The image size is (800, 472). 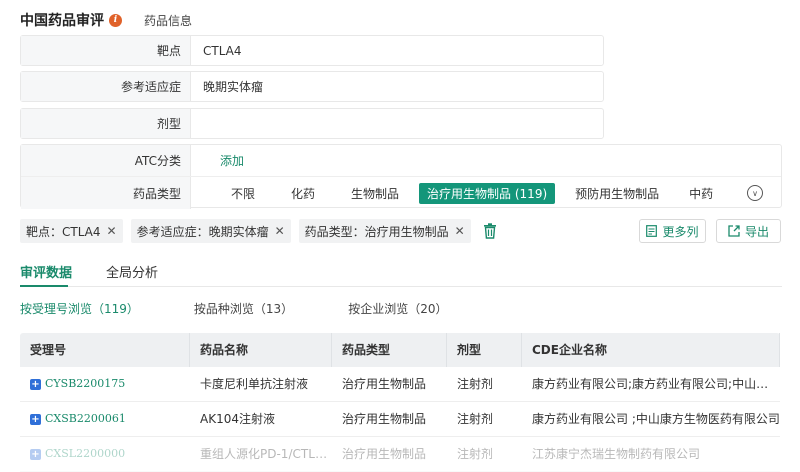 What do you see at coordinates (63, 231) in the screenshot?
I see `filter-chip-label: 靶点：CTLA4` at bounding box center [63, 231].